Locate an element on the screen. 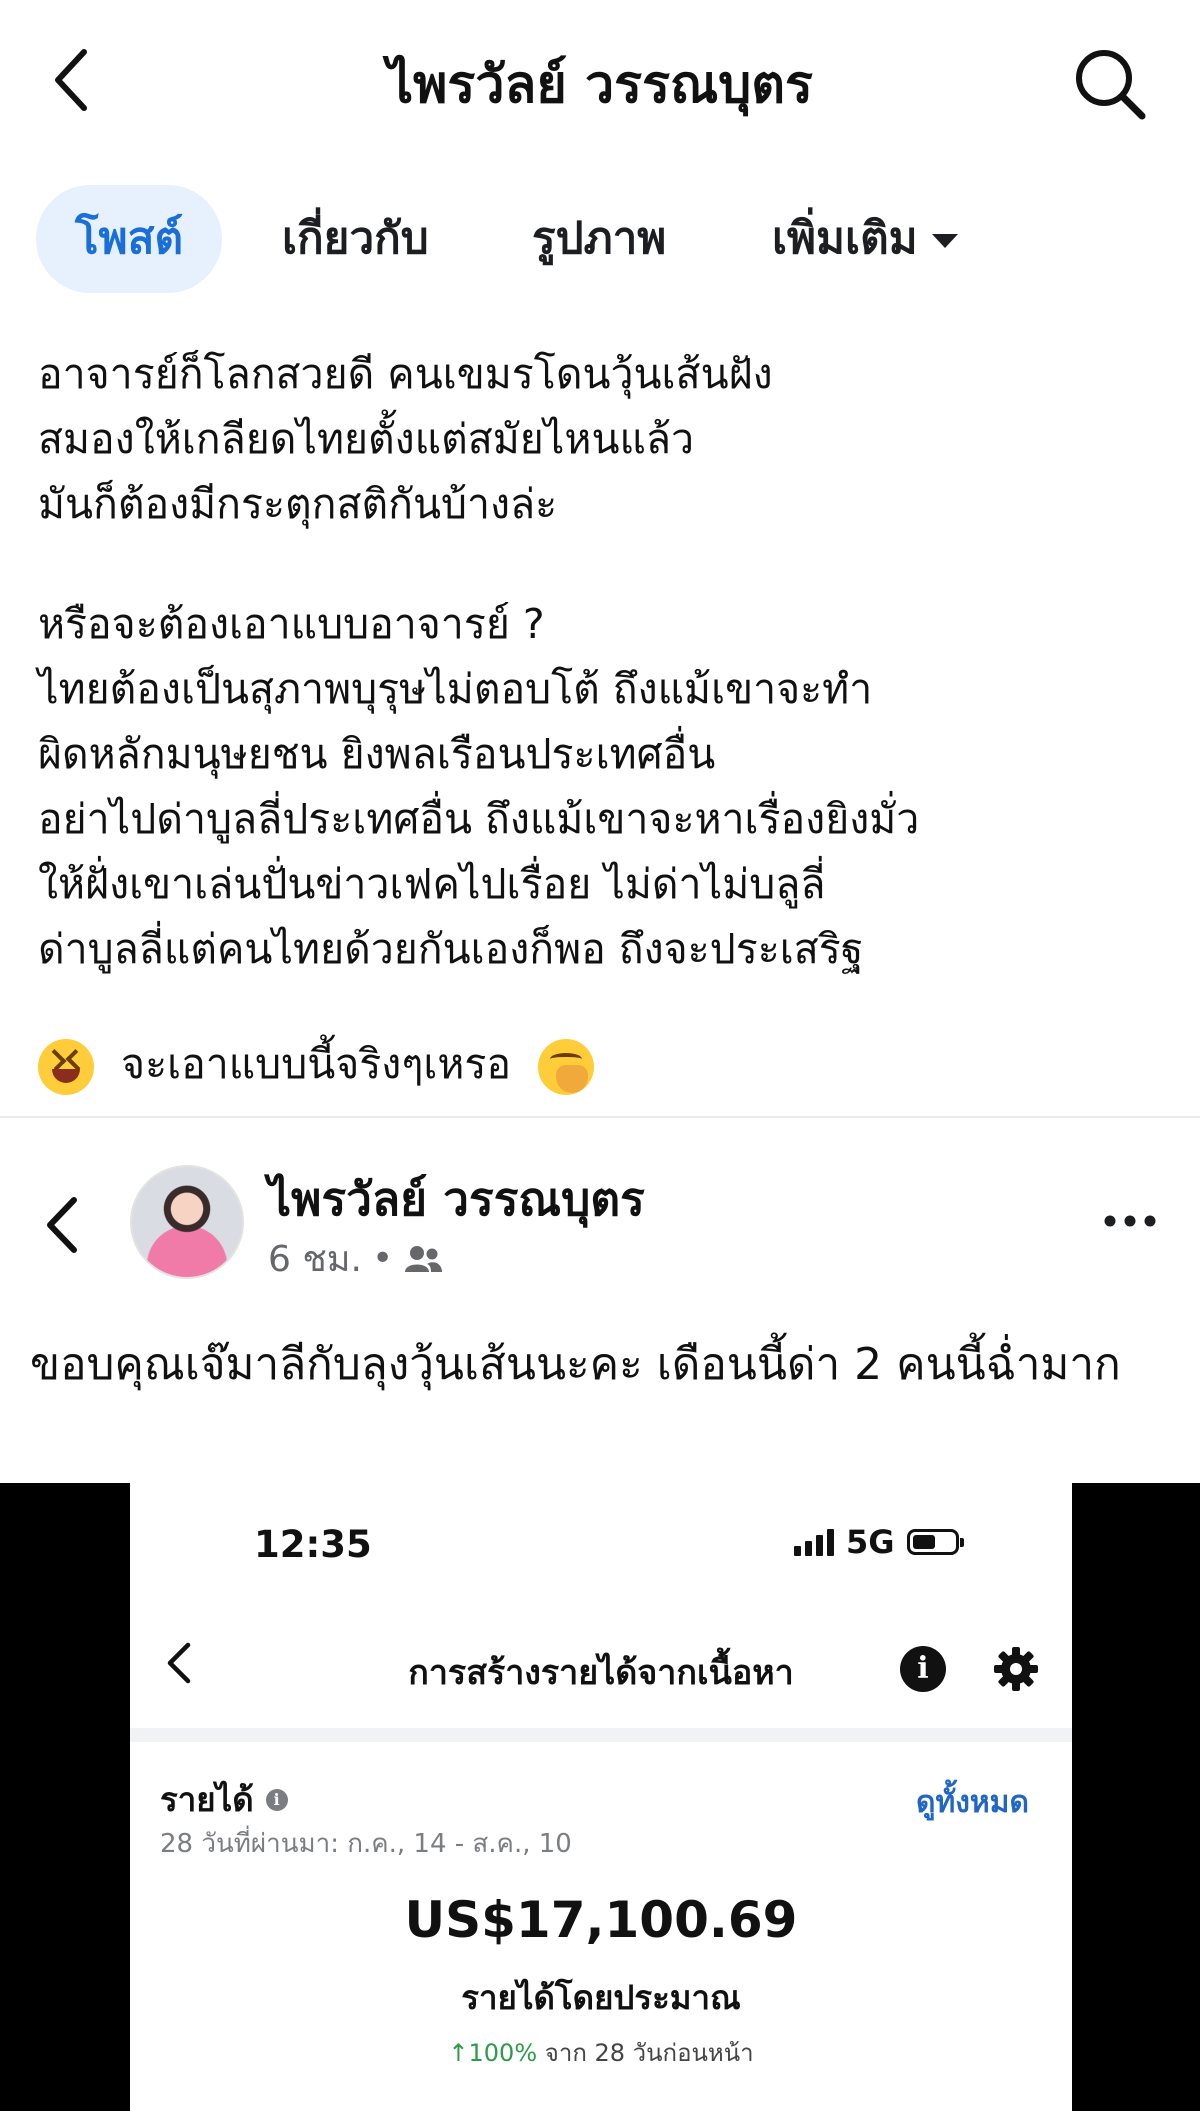  hand-over-mouth-emoji-icon is located at coordinates (566, 1067).